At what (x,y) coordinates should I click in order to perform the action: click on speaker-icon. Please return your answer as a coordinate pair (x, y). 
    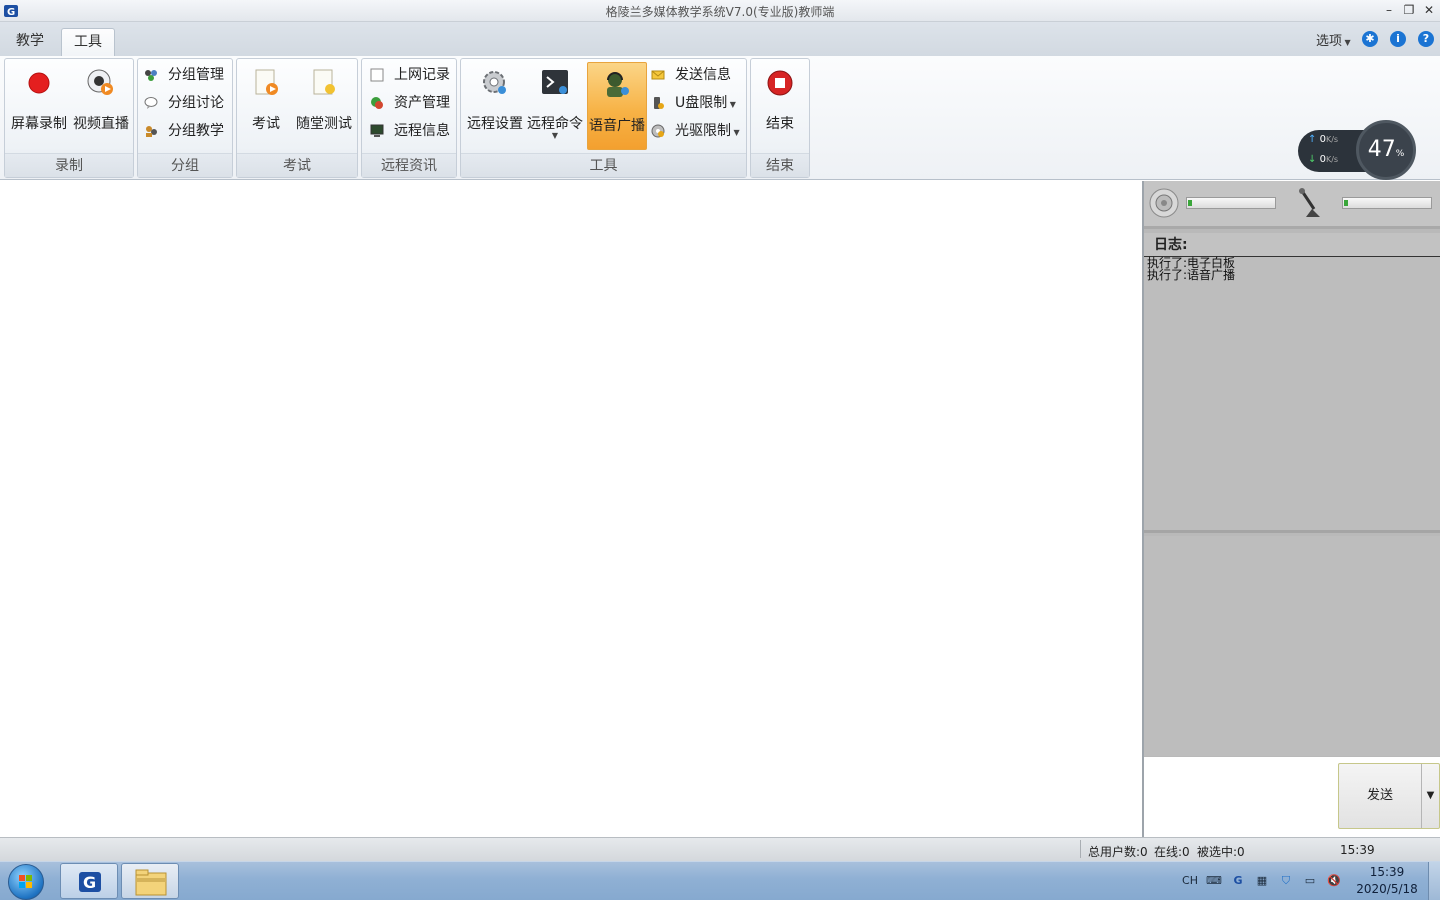
    Looking at the image, I should click on (1164, 203).